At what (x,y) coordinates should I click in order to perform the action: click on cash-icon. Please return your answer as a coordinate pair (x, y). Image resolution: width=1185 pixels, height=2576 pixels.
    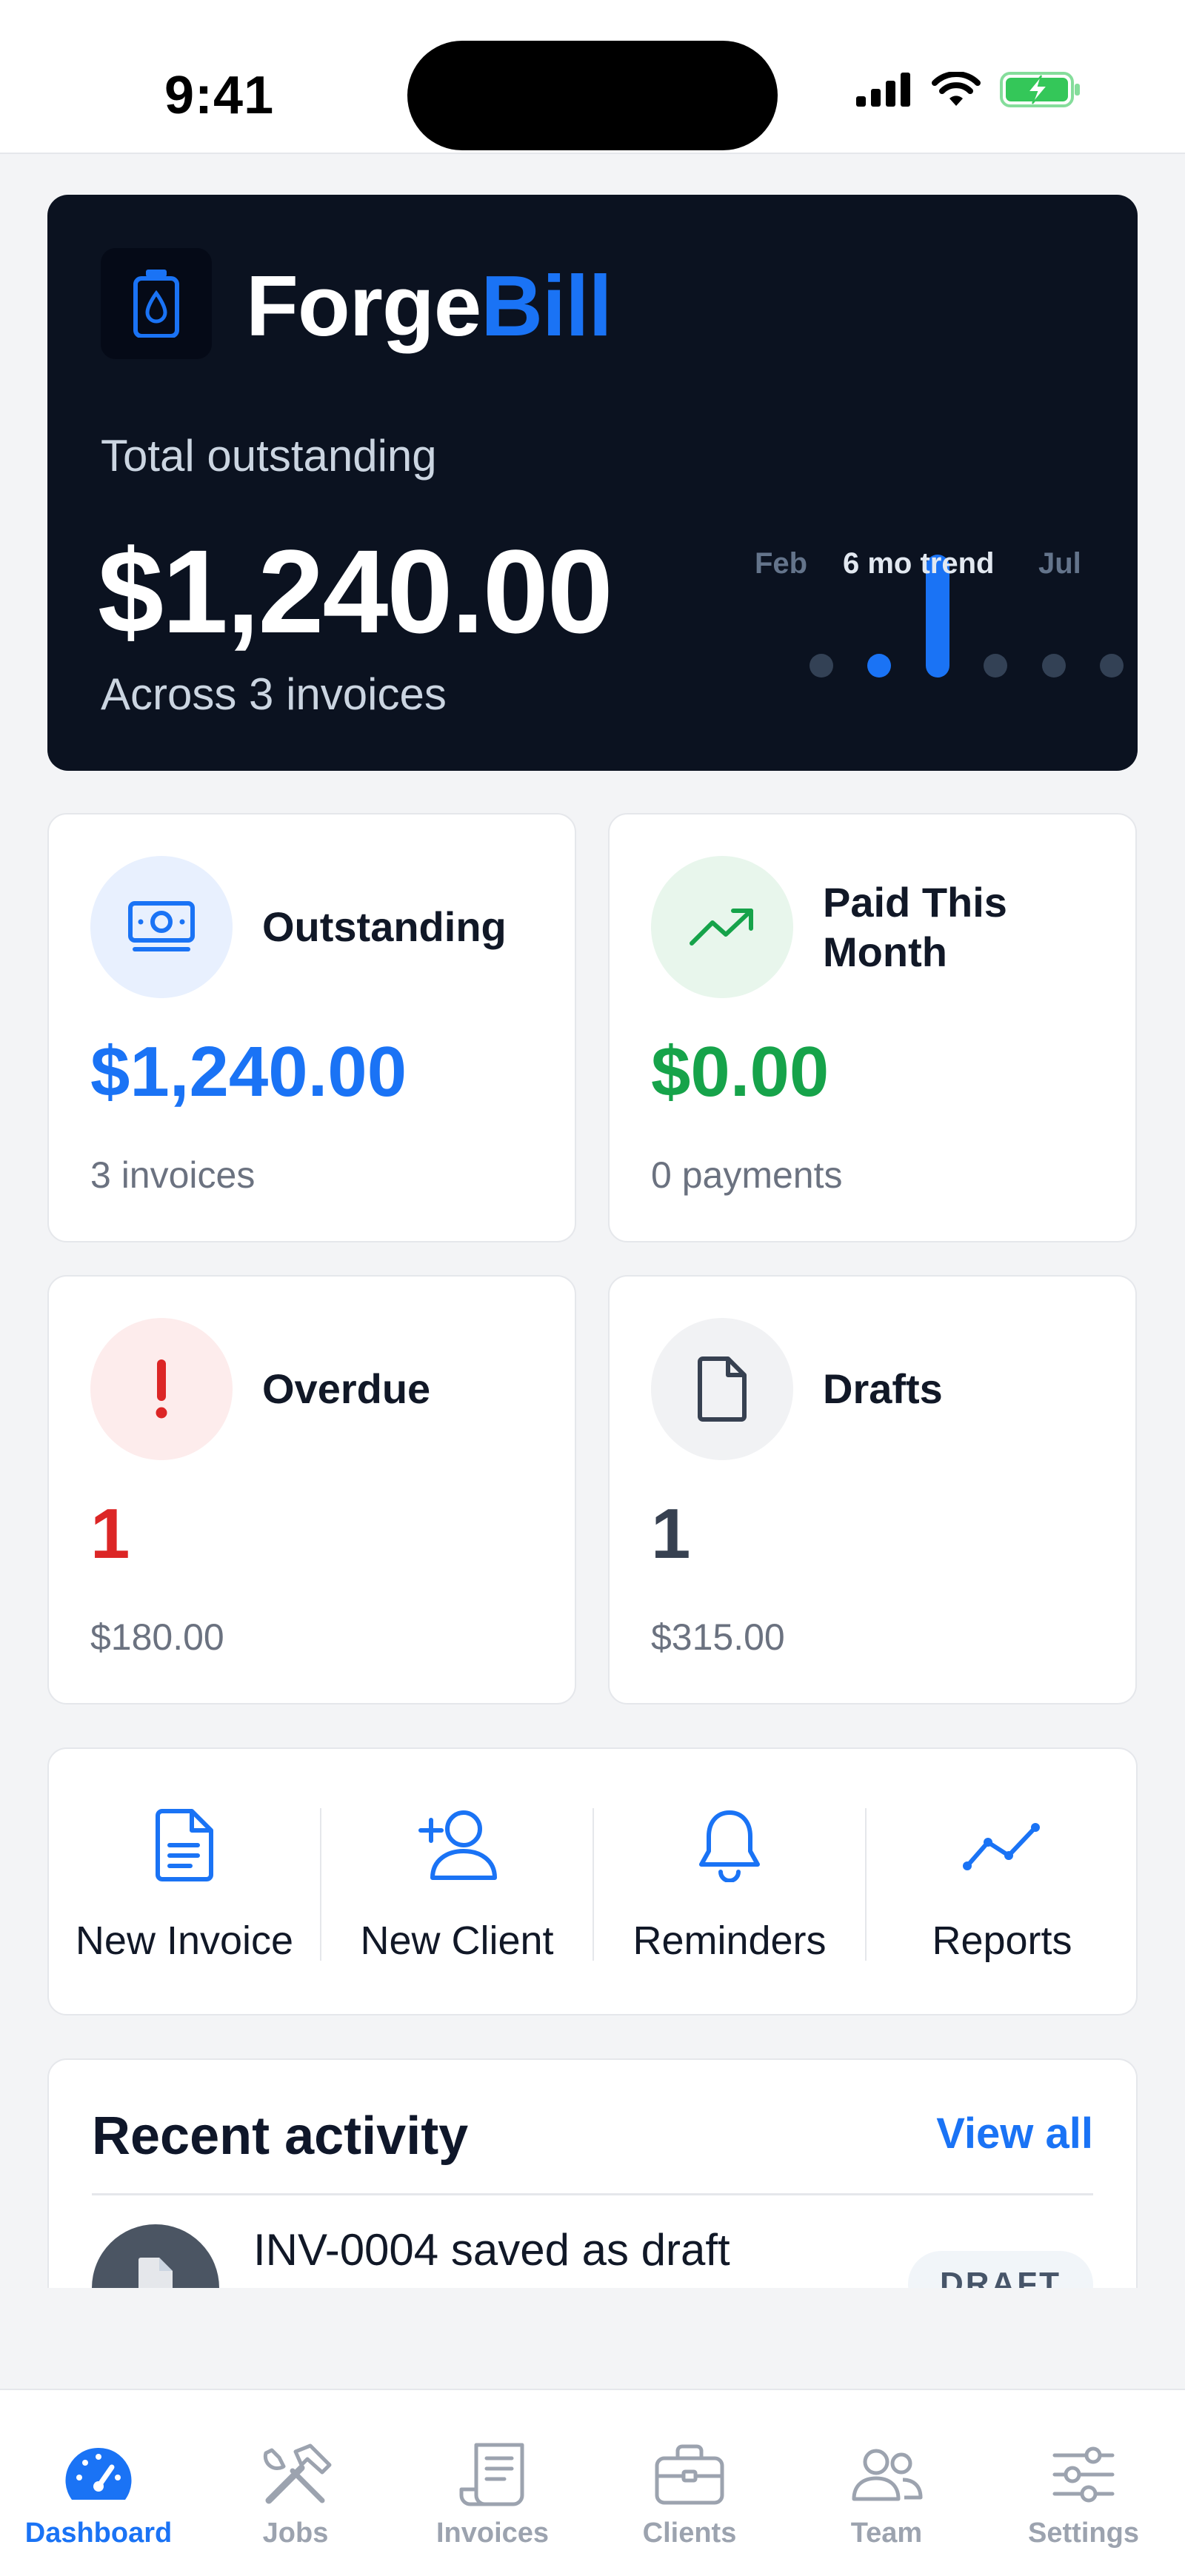
    Looking at the image, I should click on (161, 926).